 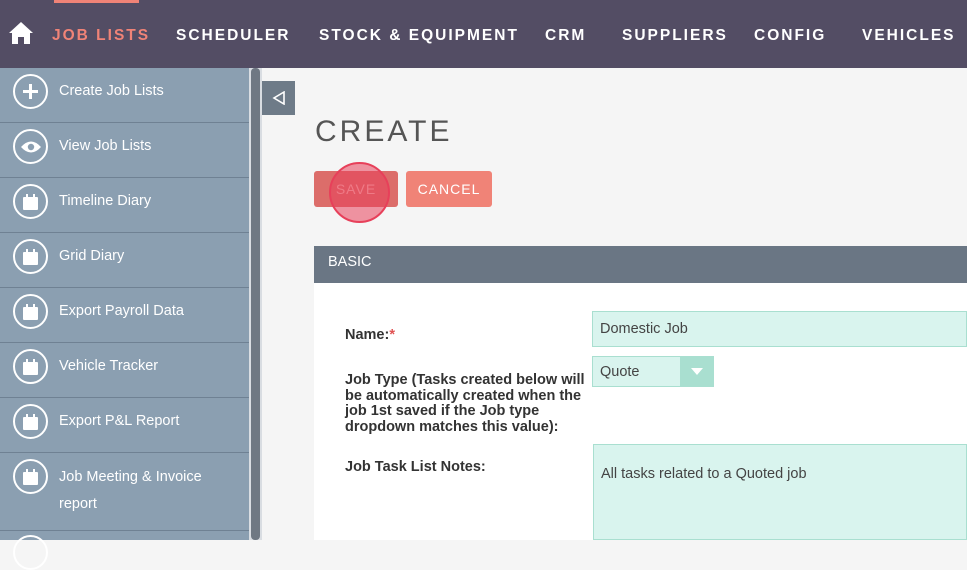 I want to click on cancel-button: CANCEL, so click(x=449, y=189).